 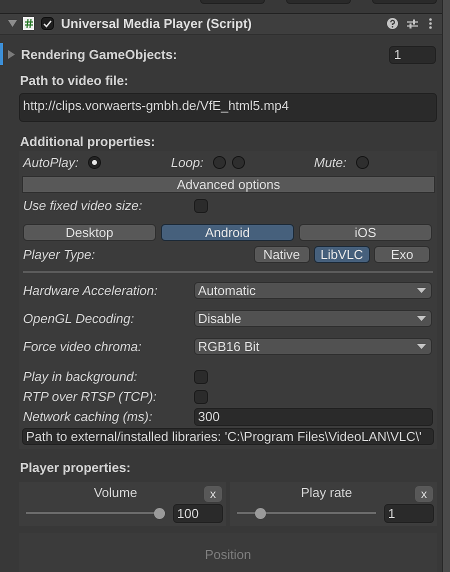 What do you see at coordinates (392, 24) in the screenshot?
I see `help-icon` at bounding box center [392, 24].